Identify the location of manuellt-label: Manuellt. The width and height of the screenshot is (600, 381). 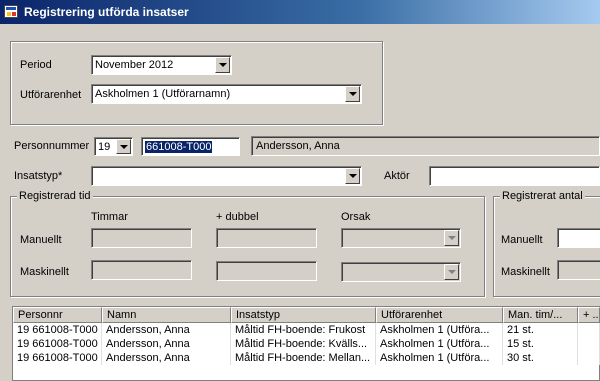
(41, 240).